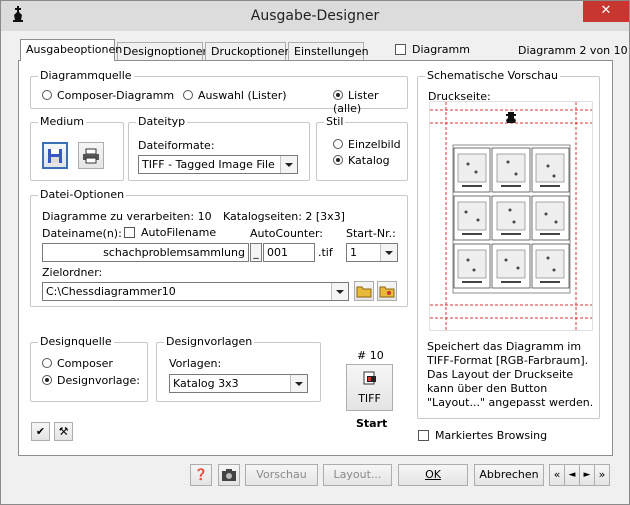 The image size is (630, 505). Describe the element at coordinates (116, 95) in the screenshot. I see `radio-label: Composer-Diagramm` at that location.